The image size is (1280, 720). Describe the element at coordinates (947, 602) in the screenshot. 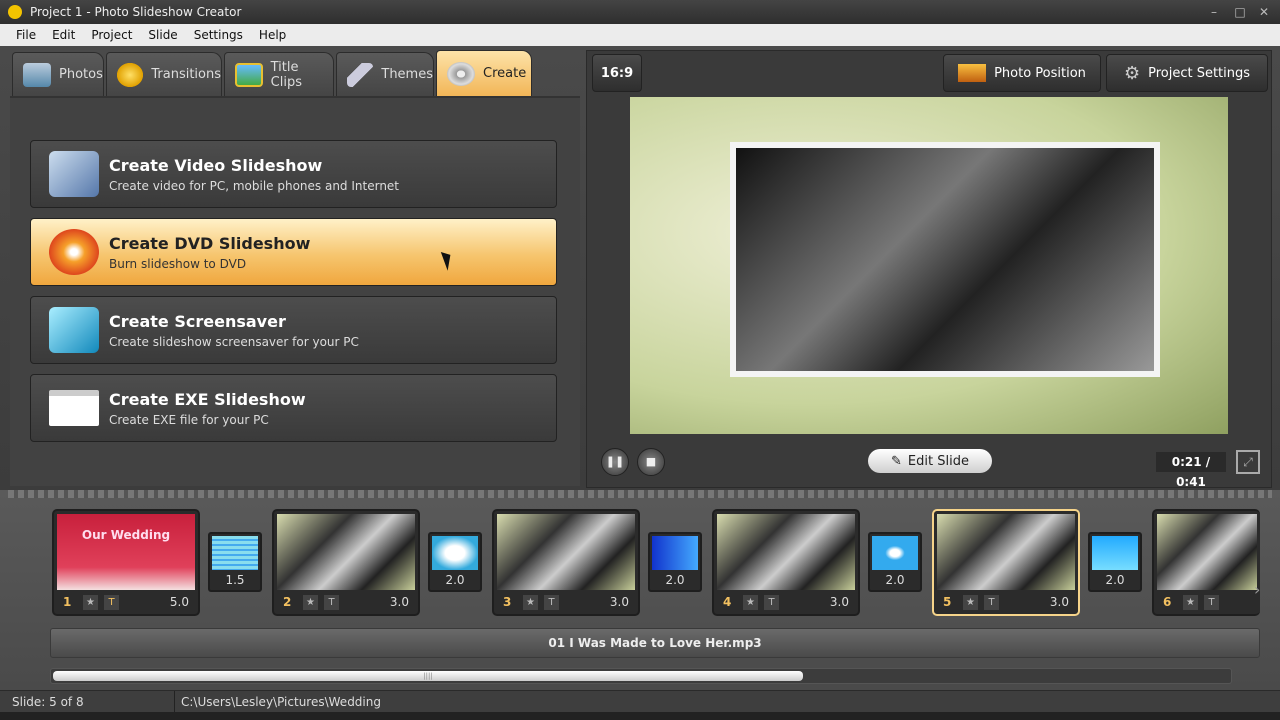

I see `slide-number: 5` at that location.